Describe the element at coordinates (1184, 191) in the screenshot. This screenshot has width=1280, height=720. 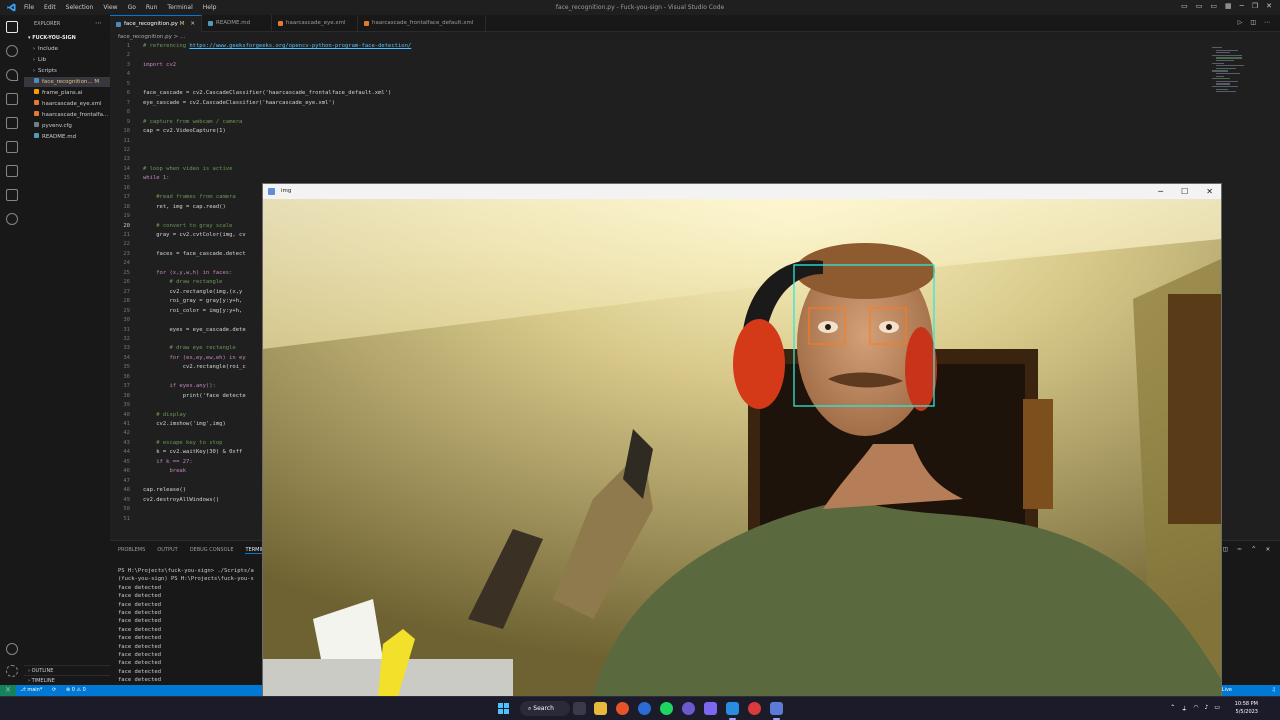
I see `maximize-button: ☐` at that location.